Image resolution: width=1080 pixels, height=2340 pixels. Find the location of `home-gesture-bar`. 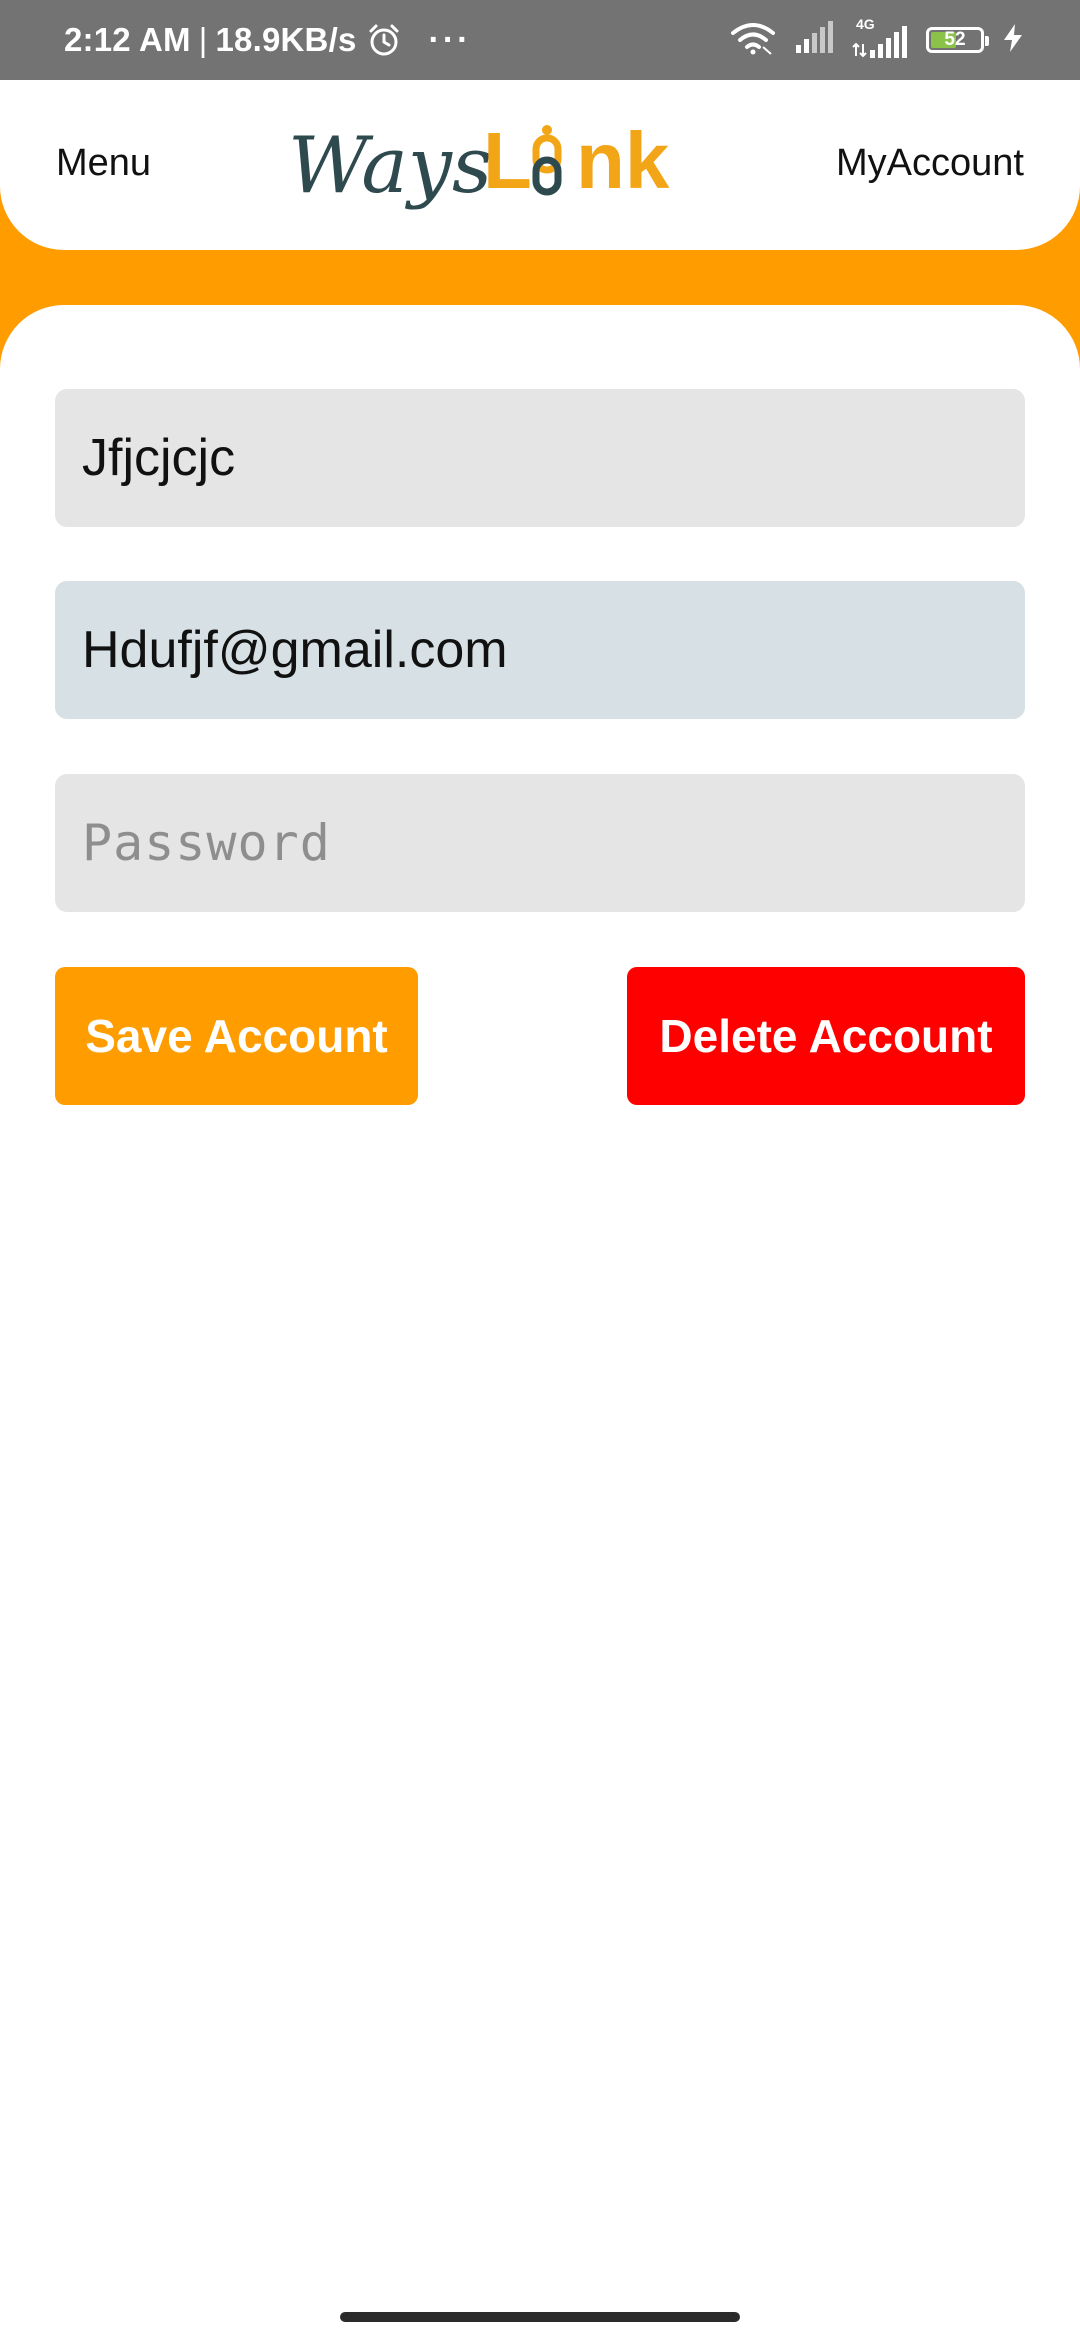

home-gesture-bar is located at coordinates (540, 2317).